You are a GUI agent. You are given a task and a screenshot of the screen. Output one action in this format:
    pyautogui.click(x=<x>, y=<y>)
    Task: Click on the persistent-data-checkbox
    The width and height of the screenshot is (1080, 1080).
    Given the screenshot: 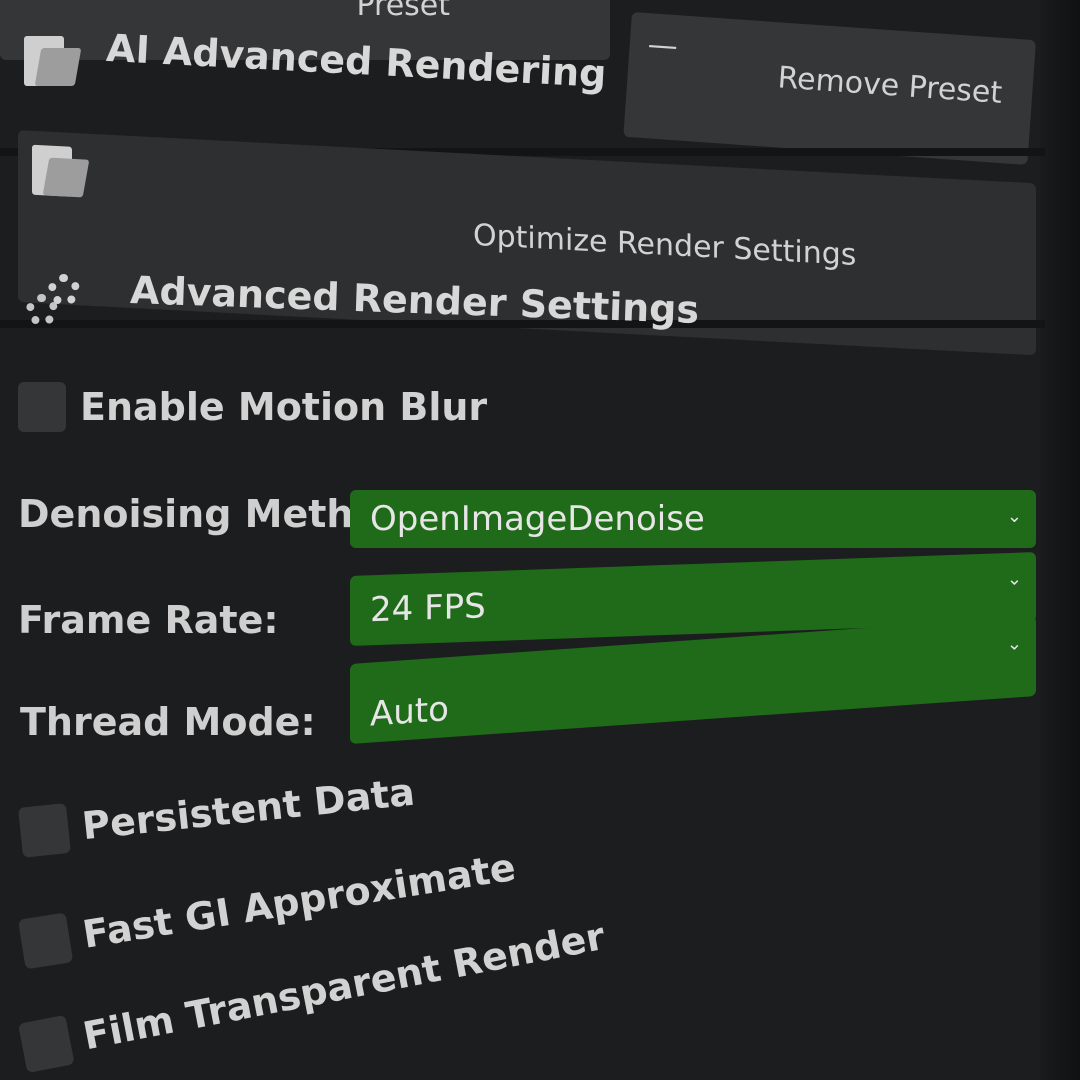 What is the action you would take?
    pyautogui.click(x=44, y=830)
    